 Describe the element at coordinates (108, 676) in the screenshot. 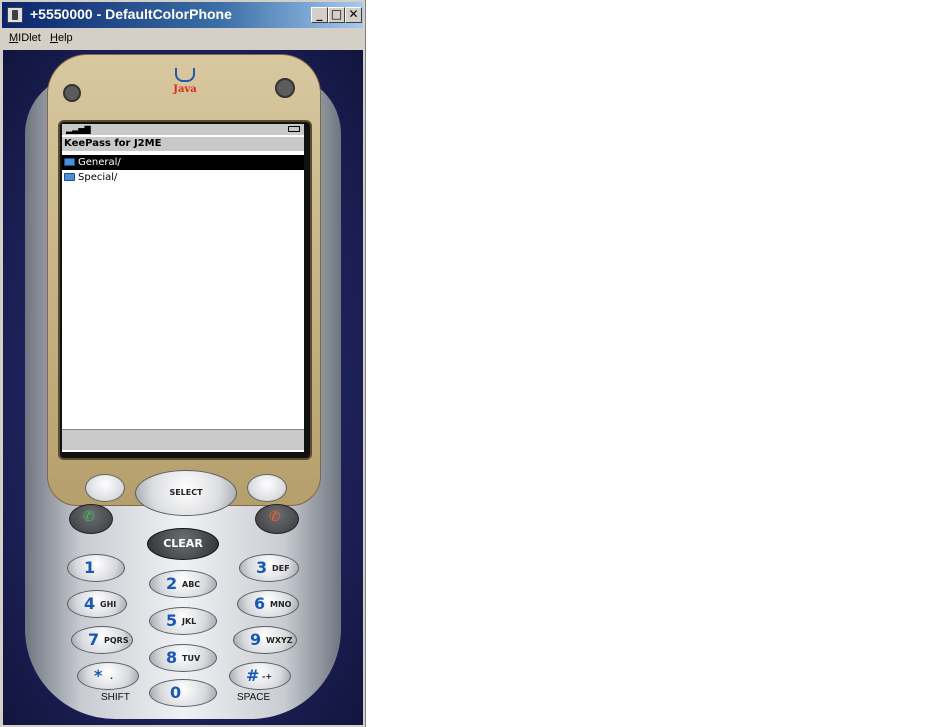

I see `key-star: *.` at that location.